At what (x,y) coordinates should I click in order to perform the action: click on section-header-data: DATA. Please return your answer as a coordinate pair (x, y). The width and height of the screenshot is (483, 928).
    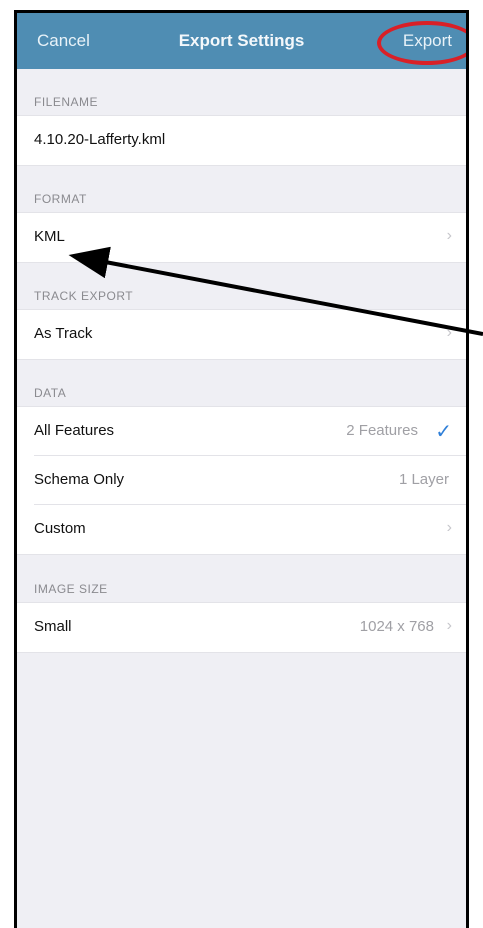
    Looking at the image, I should click on (50, 393).